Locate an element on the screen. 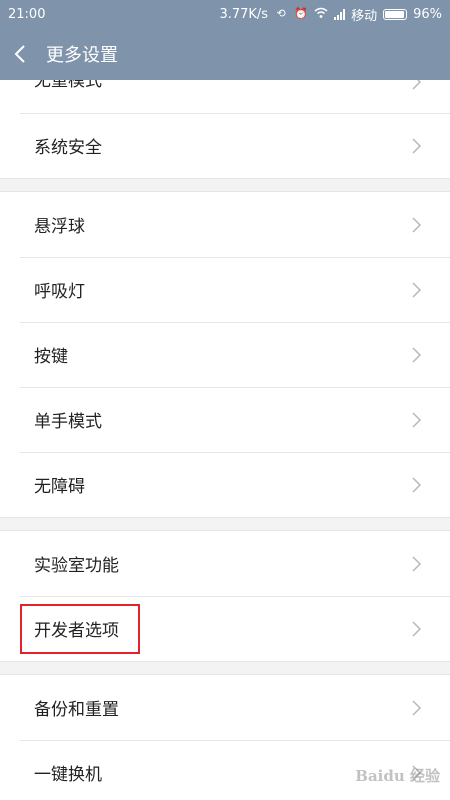  alarm-icon: ⏰ is located at coordinates (301, 13).